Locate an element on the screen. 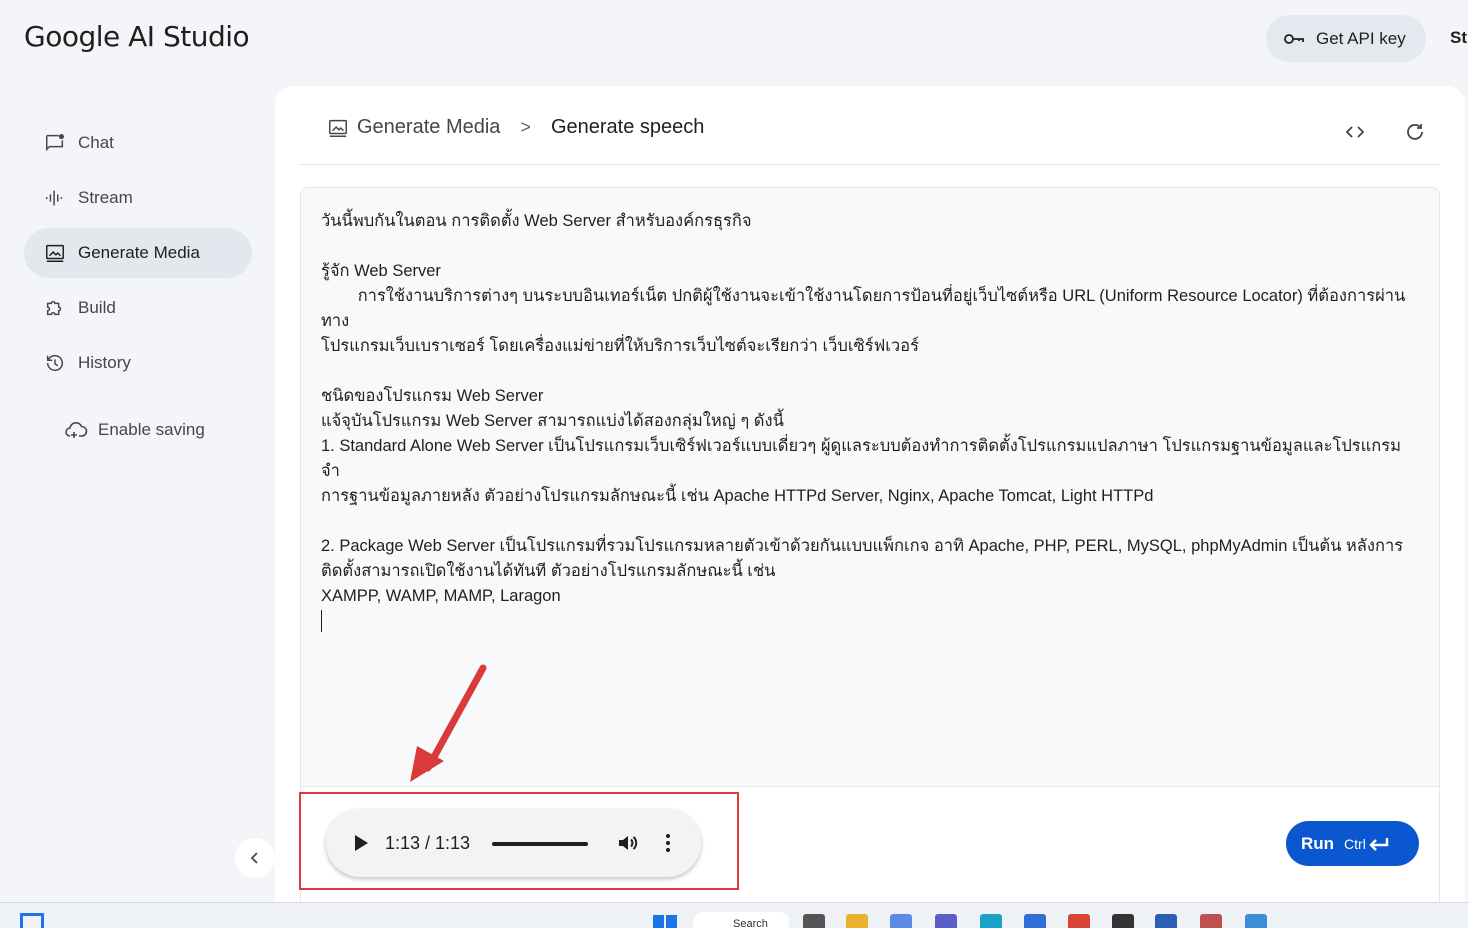 The image size is (1468, 928). get-api-key-label: Get API key is located at coordinates (1361, 38).